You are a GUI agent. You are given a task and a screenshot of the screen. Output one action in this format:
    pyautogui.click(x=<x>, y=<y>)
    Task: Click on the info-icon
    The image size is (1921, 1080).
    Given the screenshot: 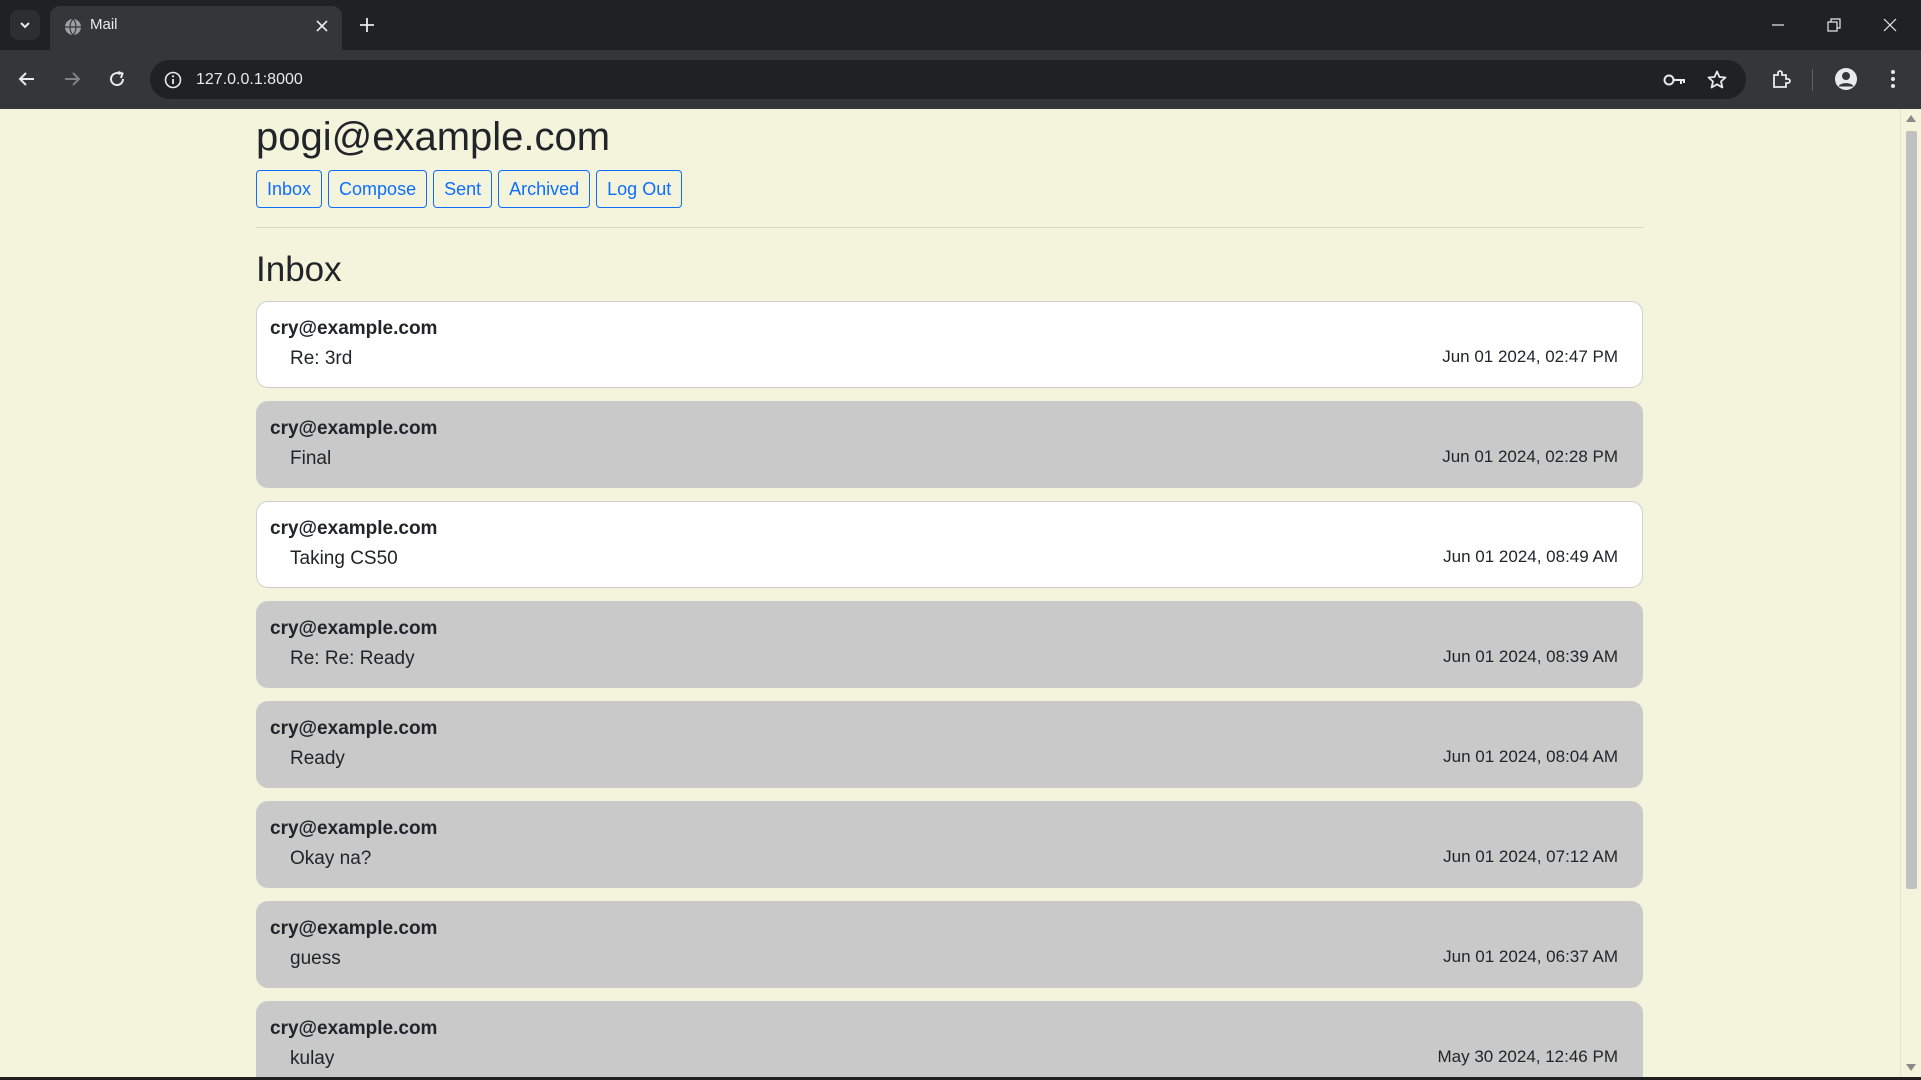 What is the action you would take?
    pyautogui.click(x=173, y=80)
    